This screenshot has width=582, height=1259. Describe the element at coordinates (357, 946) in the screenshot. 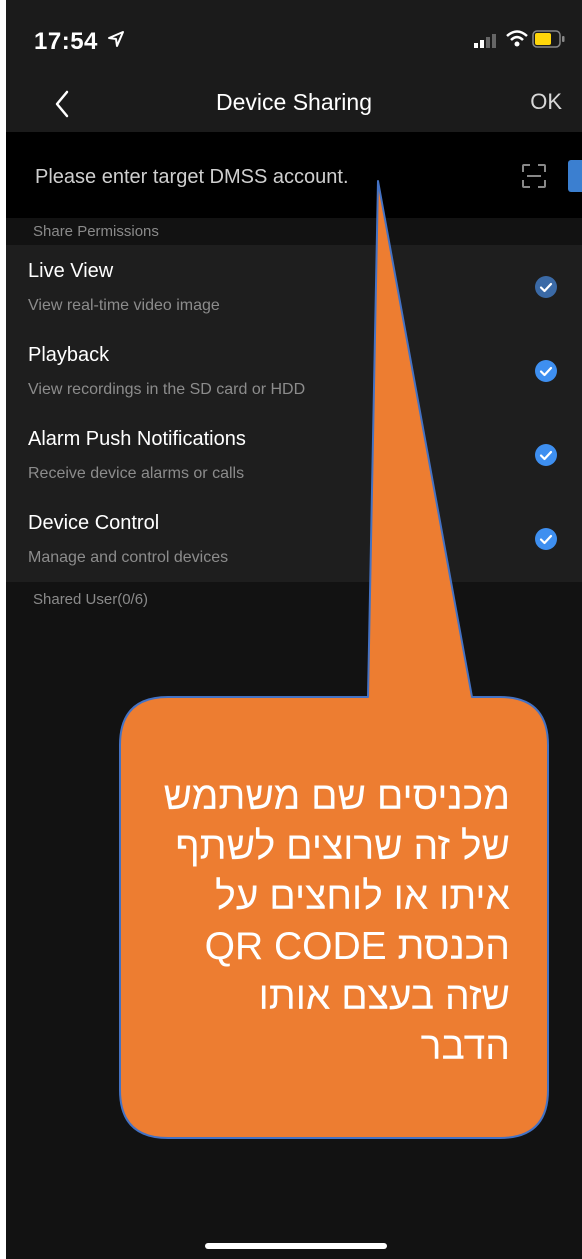

I see `annotation-line: הכנסת QR CODE` at that location.